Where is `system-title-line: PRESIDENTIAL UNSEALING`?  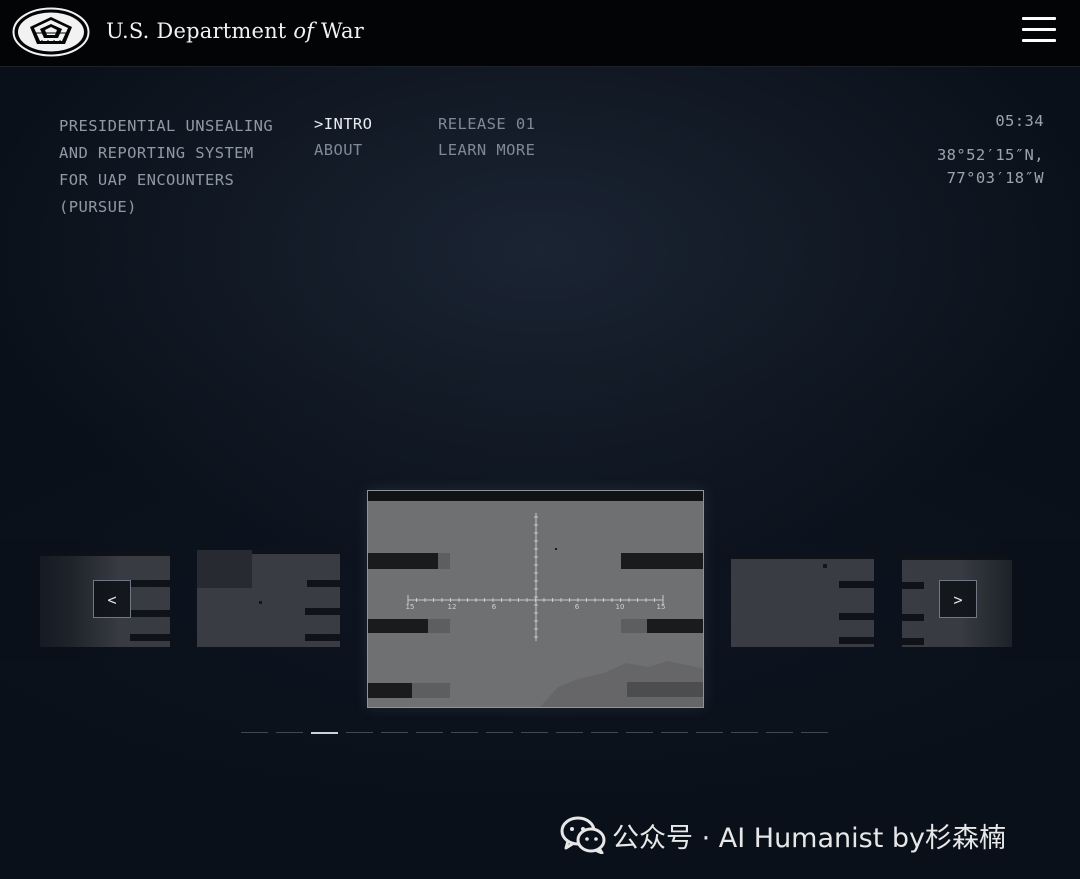
system-title-line: PRESIDENTIAL UNSEALING is located at coordinates (166, 126).